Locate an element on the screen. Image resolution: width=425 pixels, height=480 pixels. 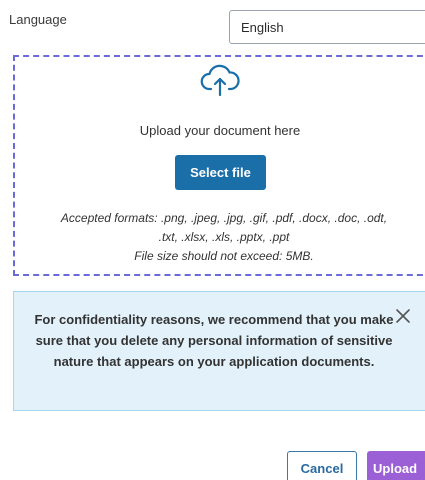
cancel-button: Cancel is located at coordinates (322, 465).